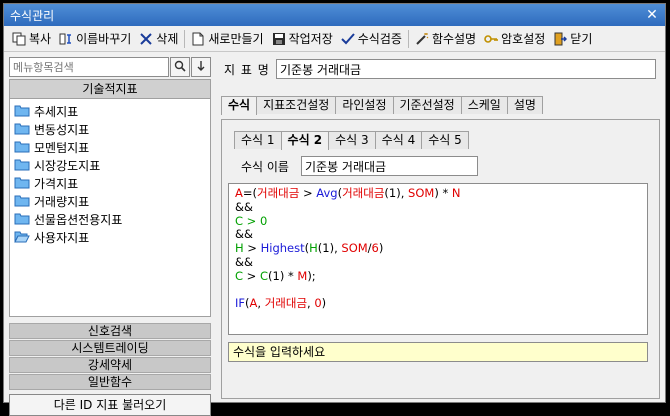  What do you see at coordinates (249, 193) in the screenshot?
I see `code-token: =(` at bounding box center [249, 193].